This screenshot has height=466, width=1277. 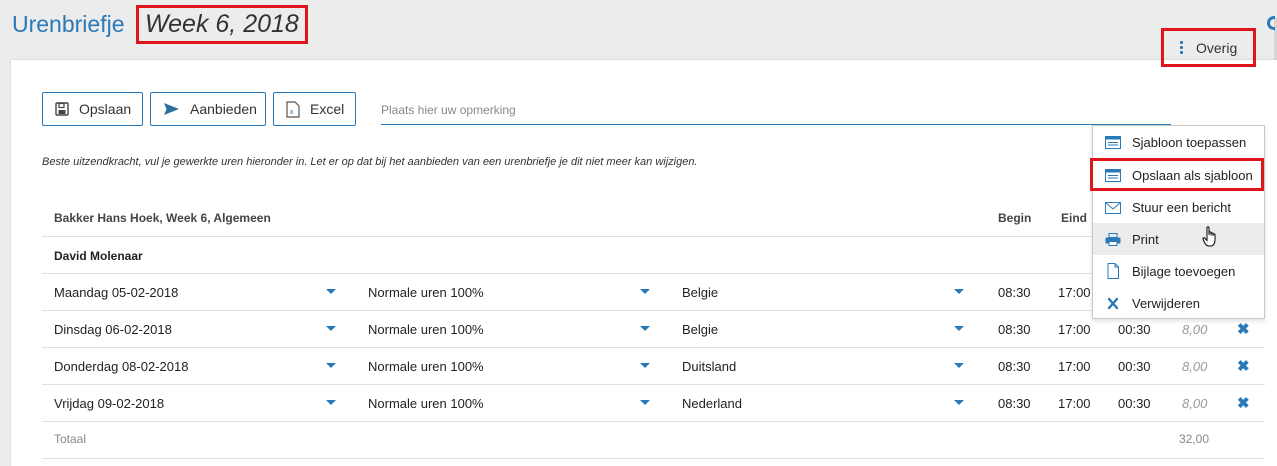 I want to click on excel-label: Excel, so click(x=327, y=109).